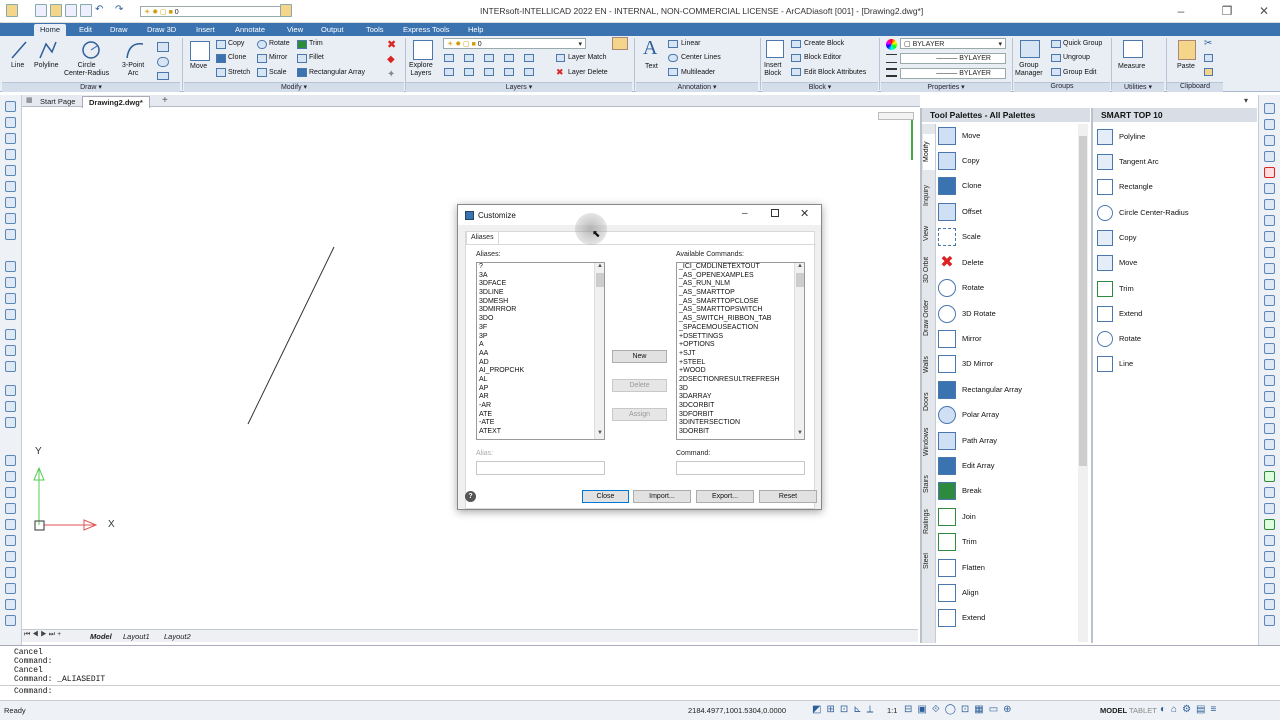  I want to click on layer-delete-icon: ✖, so click(560, 72).